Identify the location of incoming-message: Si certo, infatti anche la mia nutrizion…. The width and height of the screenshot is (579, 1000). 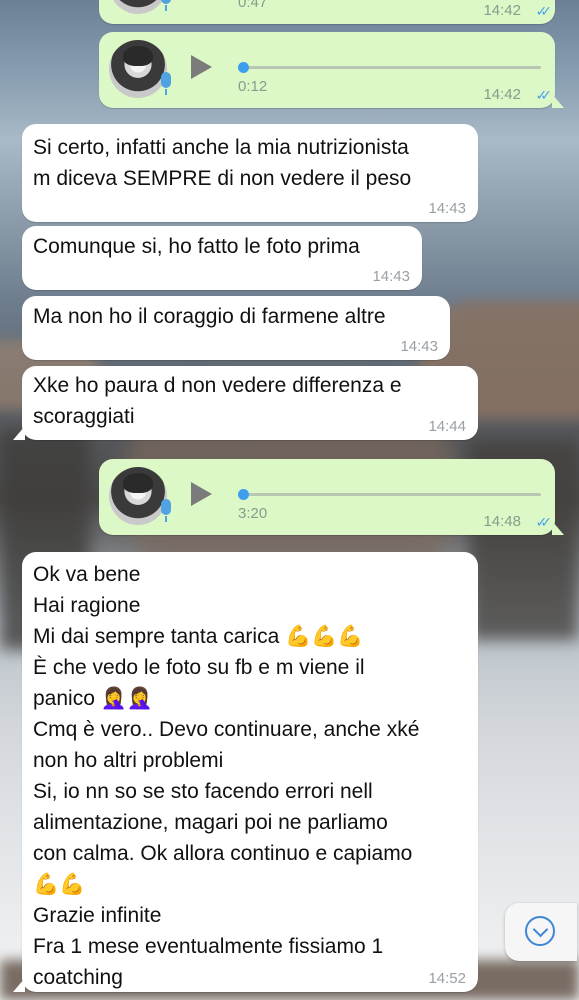
(250, 173).